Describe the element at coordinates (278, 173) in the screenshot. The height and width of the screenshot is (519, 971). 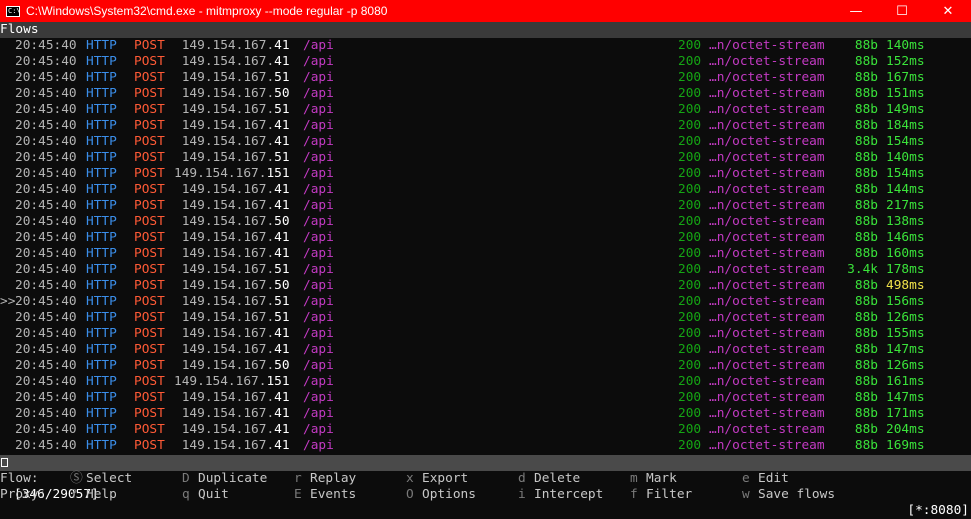
I see `flow-host-octet: 151` at that location.